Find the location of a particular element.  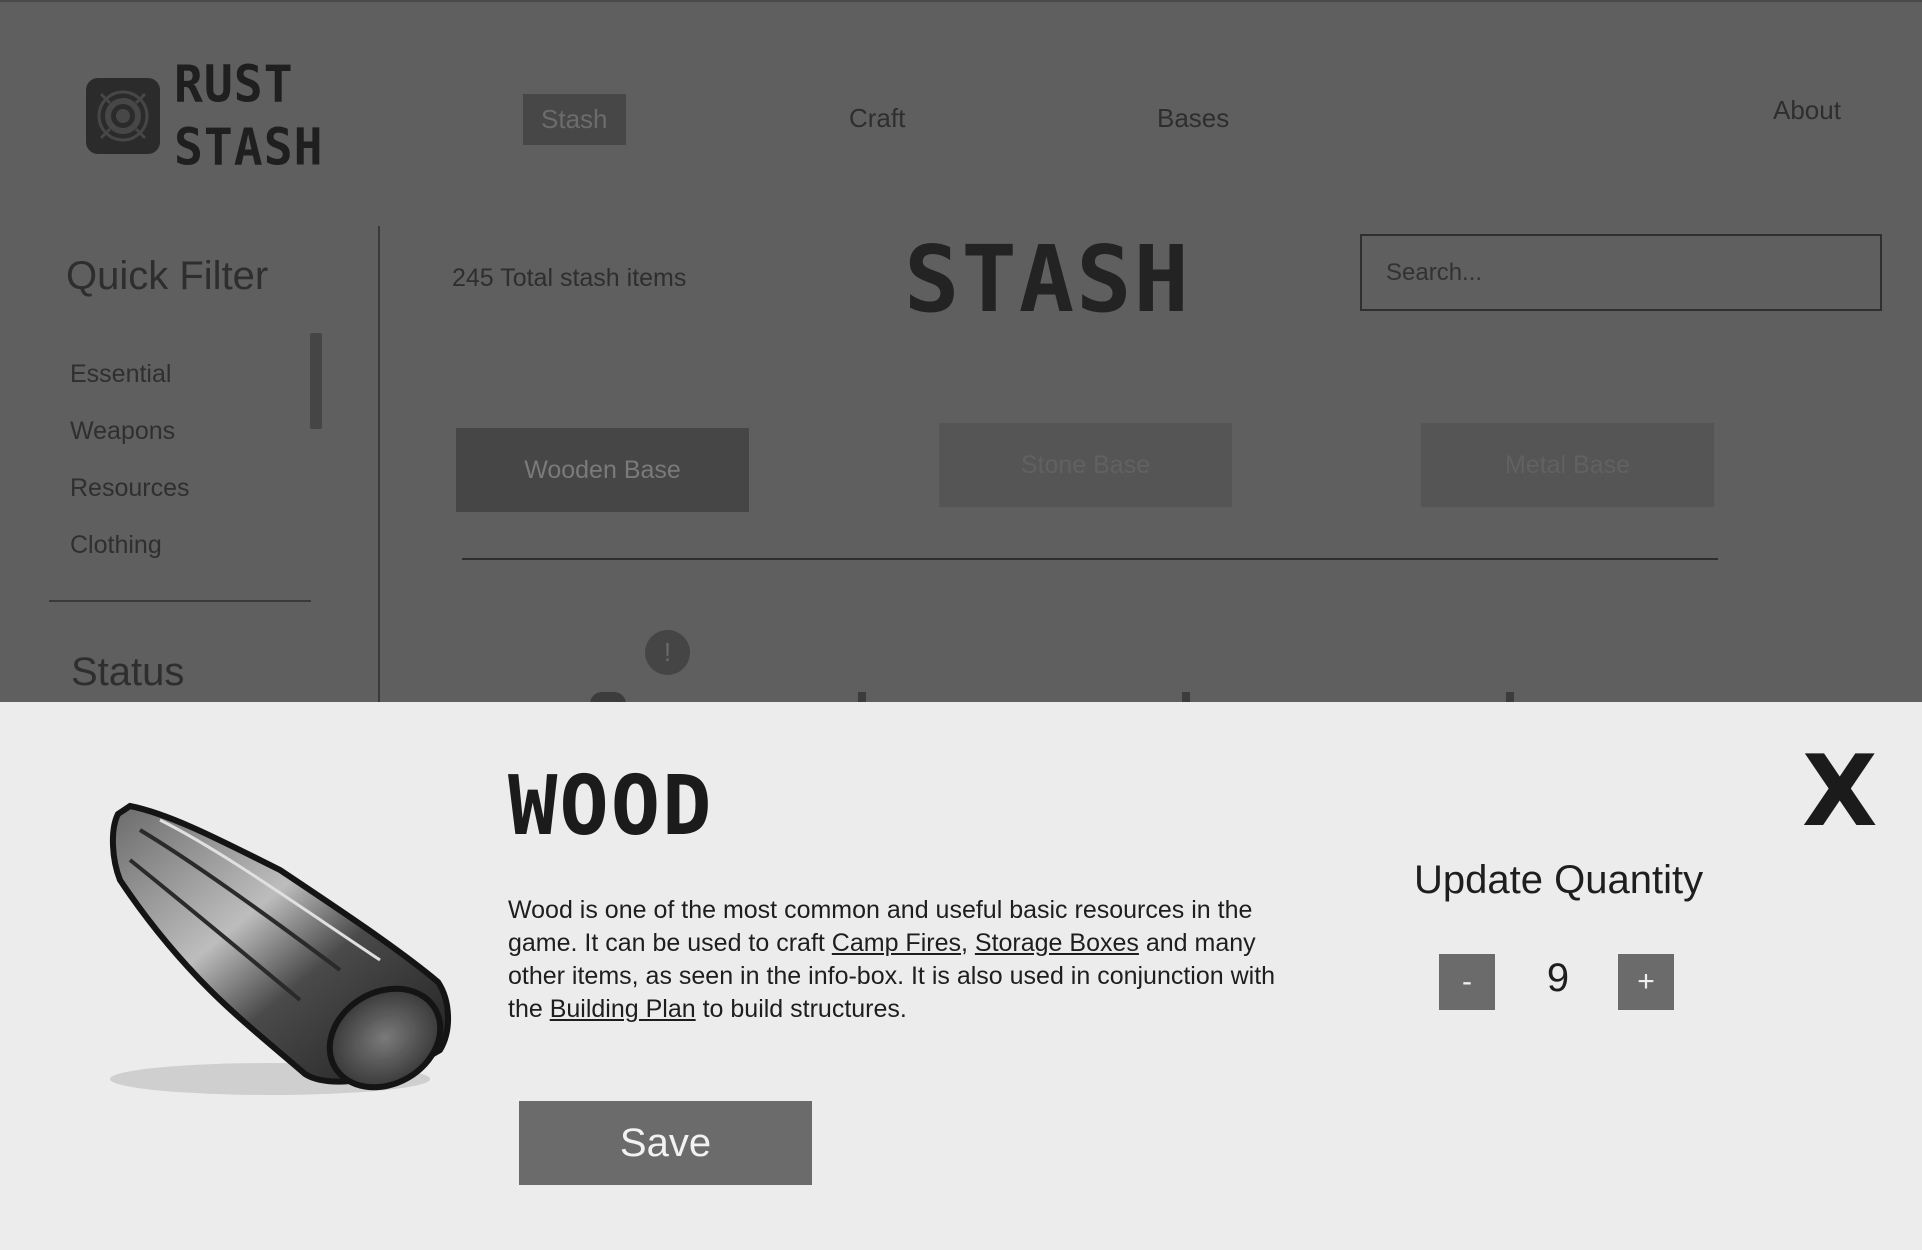

rust-stash-logo-icon is located at coordinates (123, 116).